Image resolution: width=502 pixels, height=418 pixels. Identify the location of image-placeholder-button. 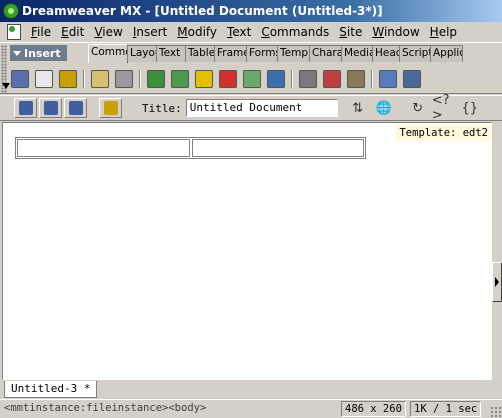
(180, 79).